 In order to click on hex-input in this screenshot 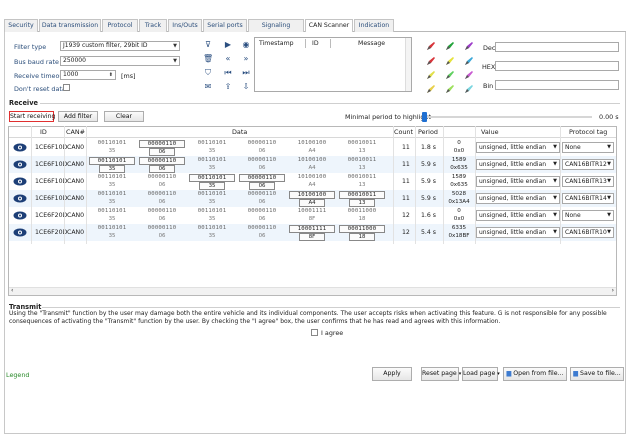, I will do `click(557, 66)`.